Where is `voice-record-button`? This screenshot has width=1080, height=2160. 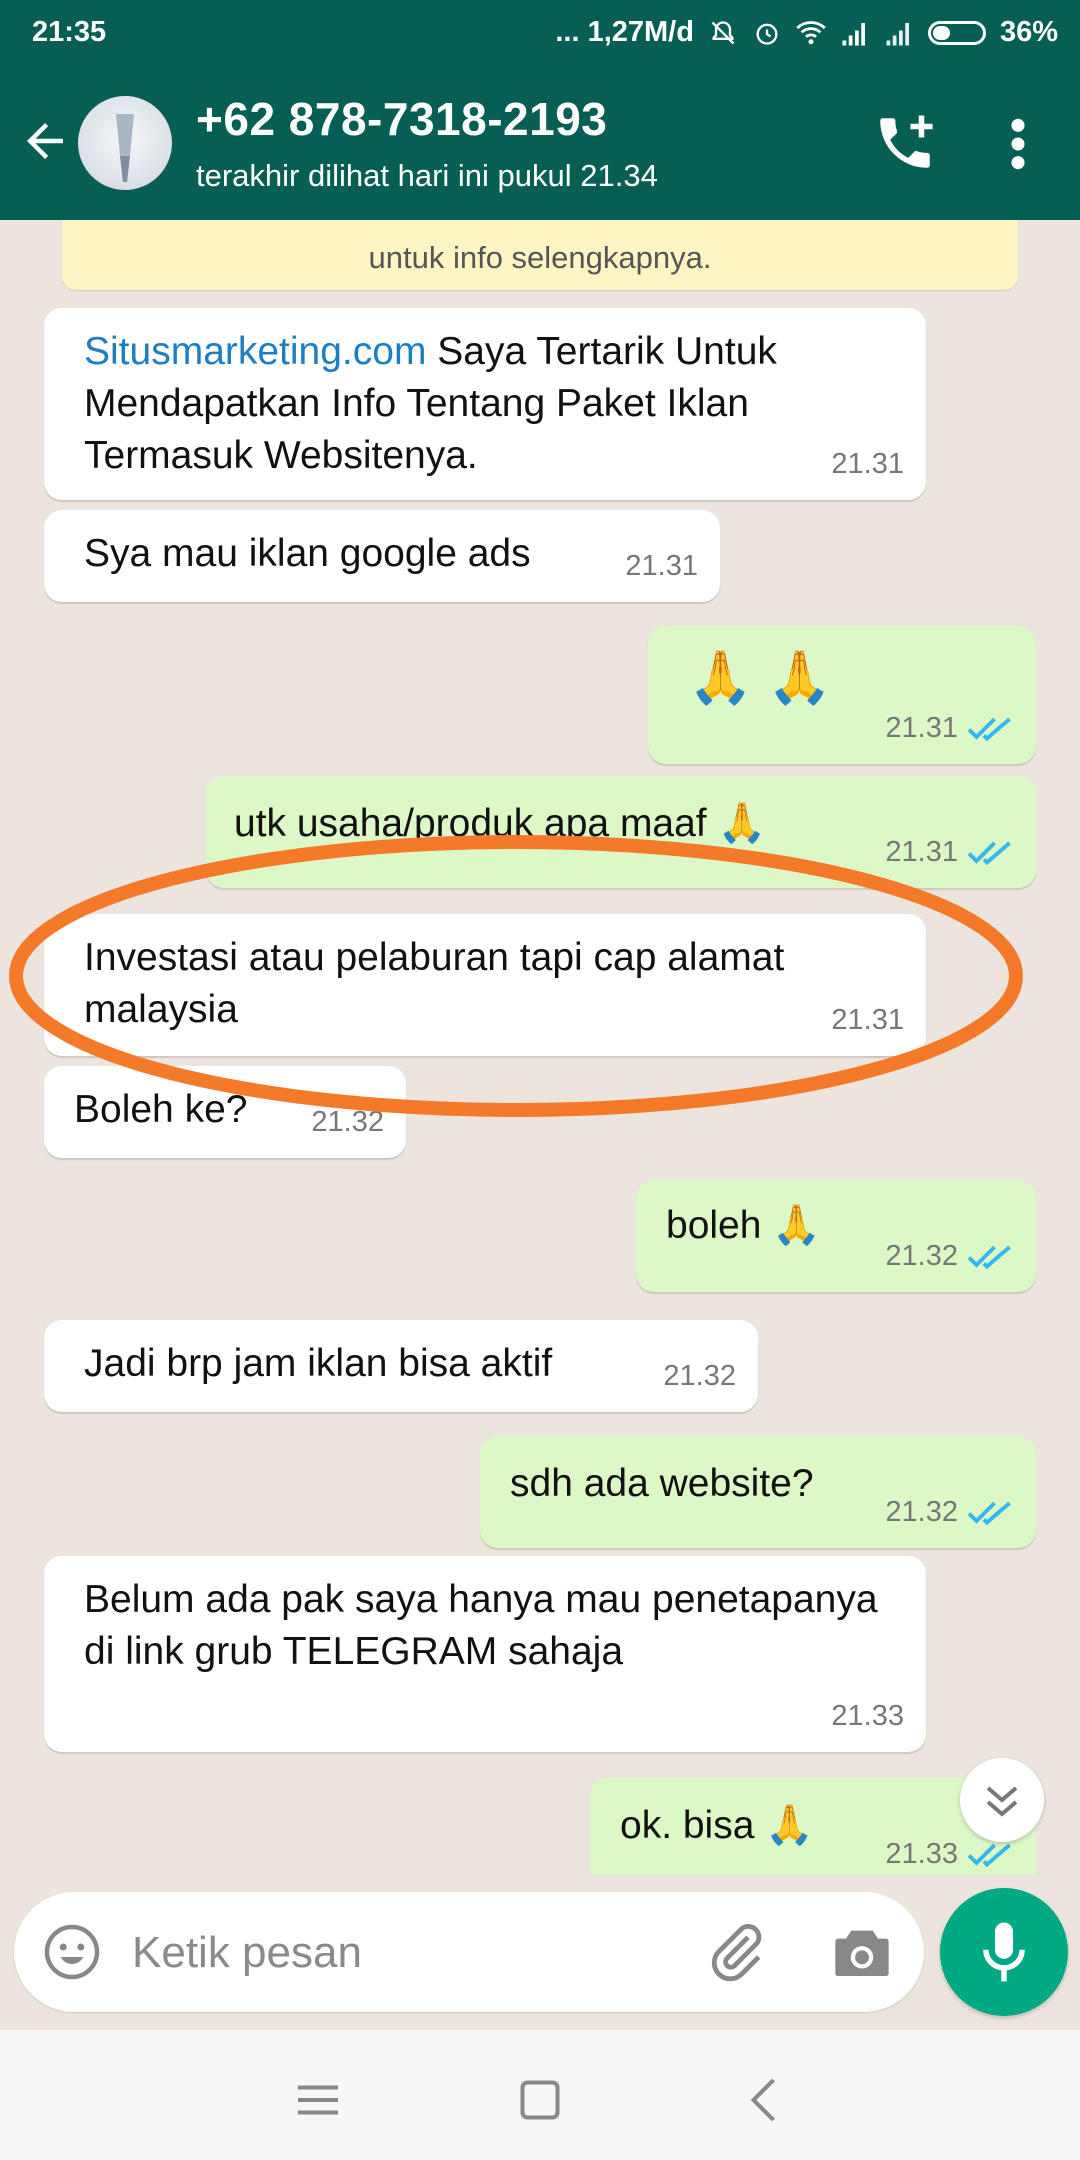 voice-record-button is located at coordinates (1004, 1952).